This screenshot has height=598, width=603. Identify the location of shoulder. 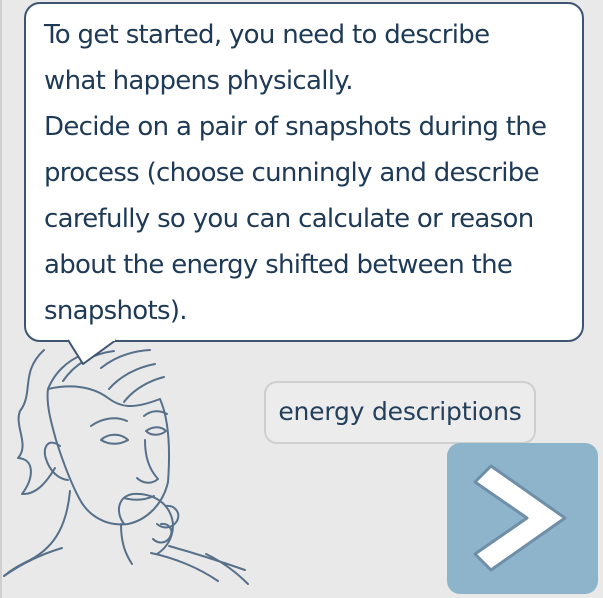
(33, 562).